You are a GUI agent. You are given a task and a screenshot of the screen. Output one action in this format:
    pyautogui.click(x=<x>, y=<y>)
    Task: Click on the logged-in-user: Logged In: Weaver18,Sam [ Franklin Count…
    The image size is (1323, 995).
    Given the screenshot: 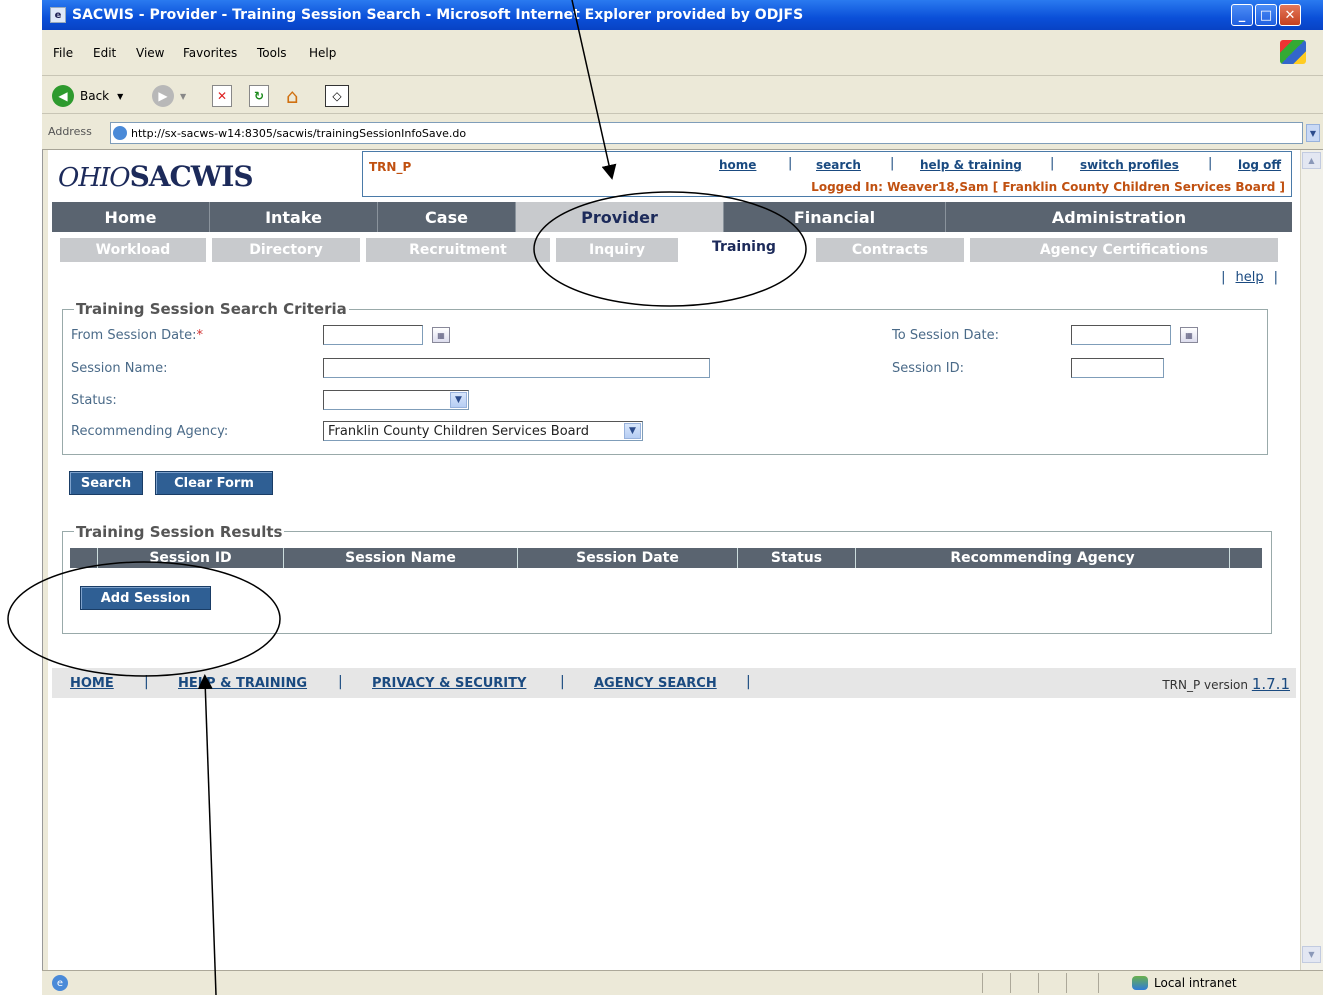 What is the action you would take?
    pyautogui.click(x=1048, y=187)
    